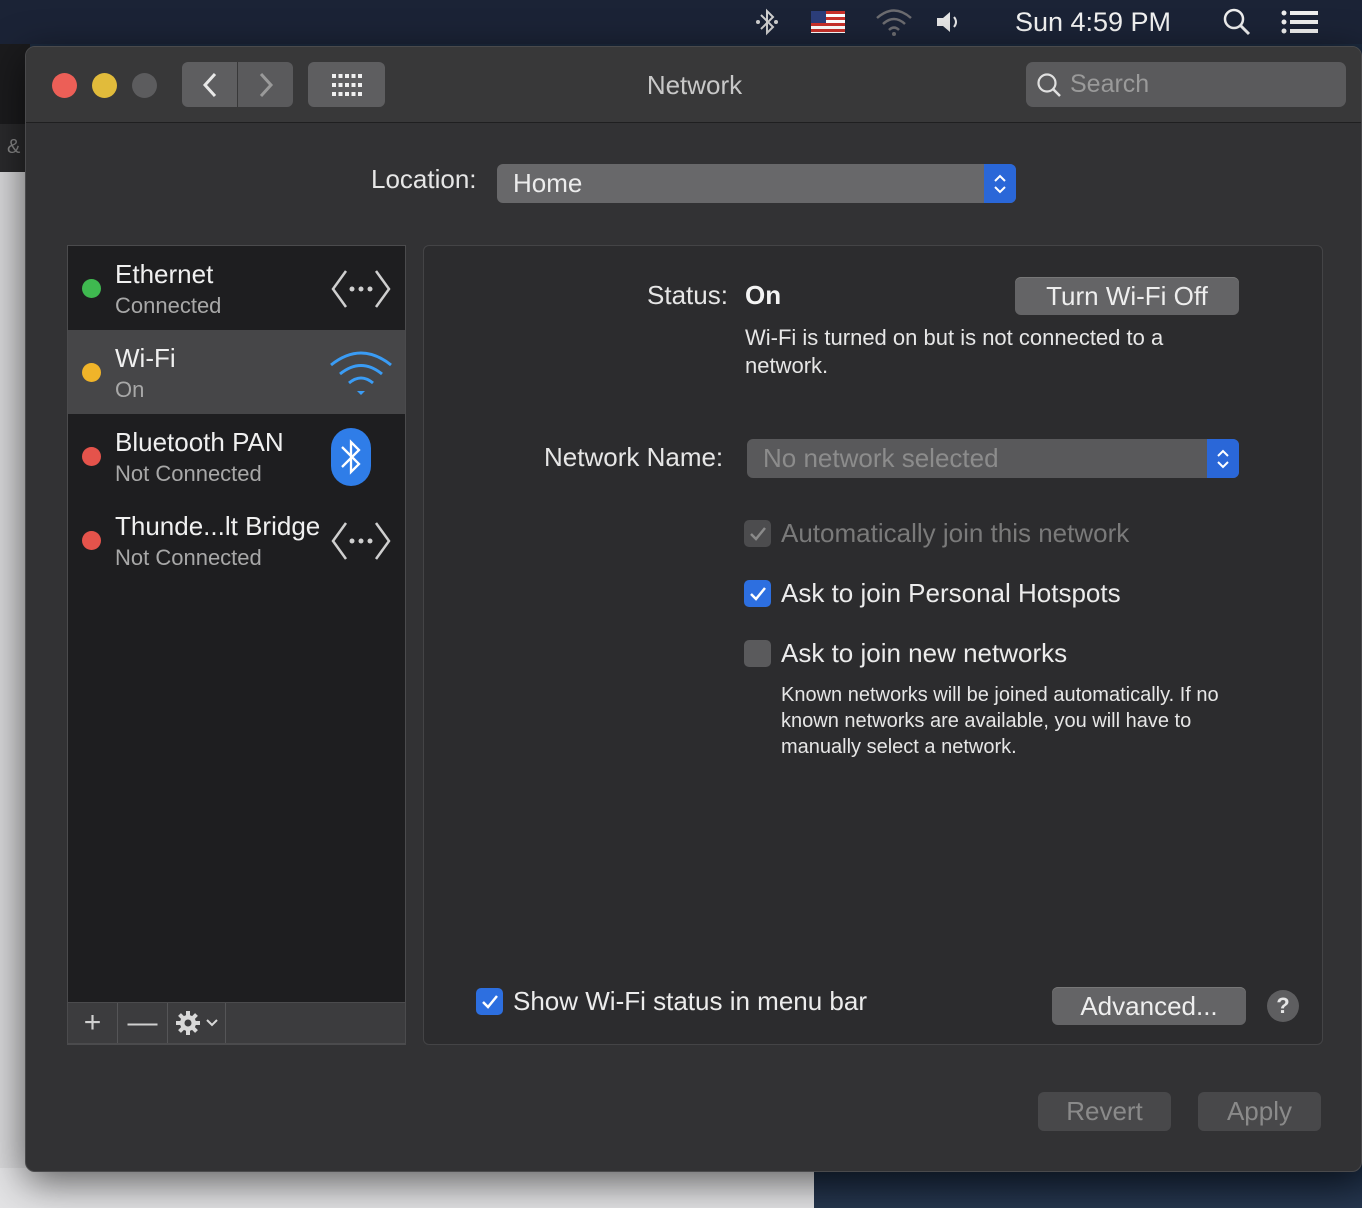 This screenshot has height=1208, width=1362. I want to click on status-value: On, so click(763, 295).